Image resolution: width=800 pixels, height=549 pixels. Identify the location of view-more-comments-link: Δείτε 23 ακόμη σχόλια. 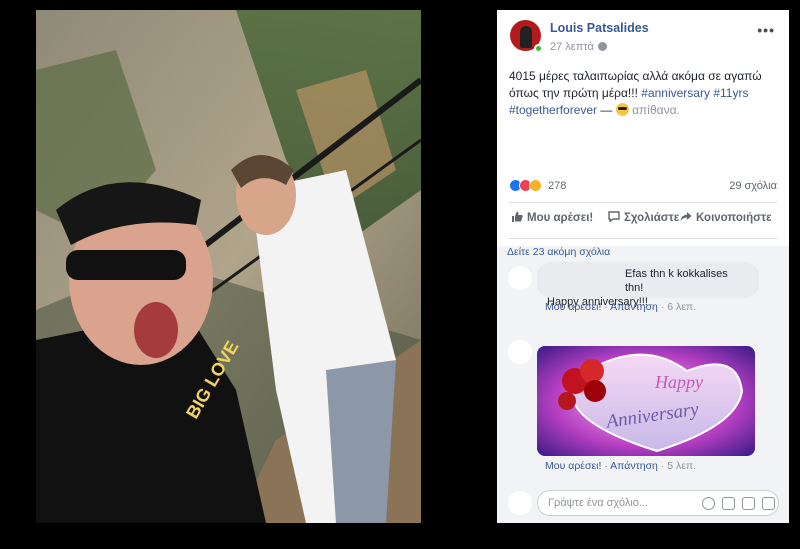
(558, 252).